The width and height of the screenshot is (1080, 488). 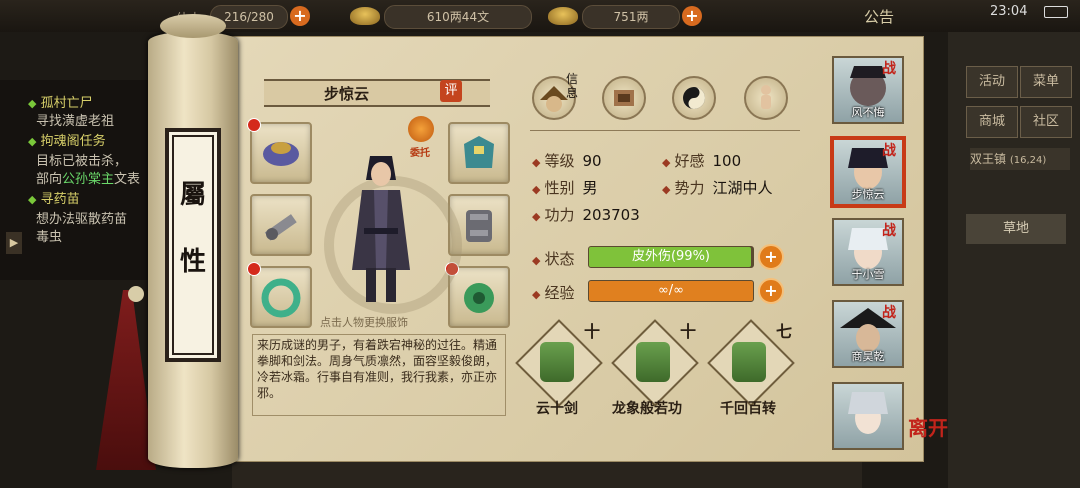 I want to click on divider, so click(x=665, y=130).